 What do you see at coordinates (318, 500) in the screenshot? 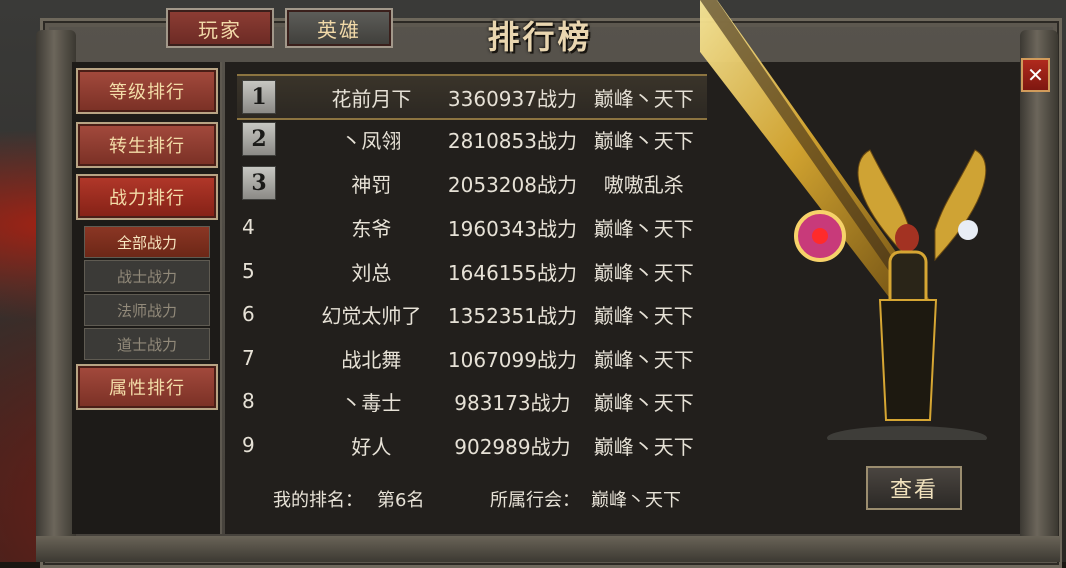
I see `my-rank-label: 我的排名：` at bounding box center [318, 500].